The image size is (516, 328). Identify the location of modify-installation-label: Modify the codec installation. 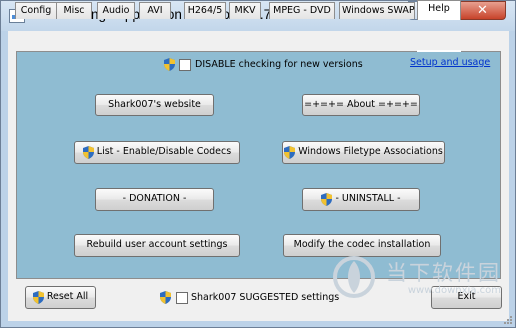
(362, 244).